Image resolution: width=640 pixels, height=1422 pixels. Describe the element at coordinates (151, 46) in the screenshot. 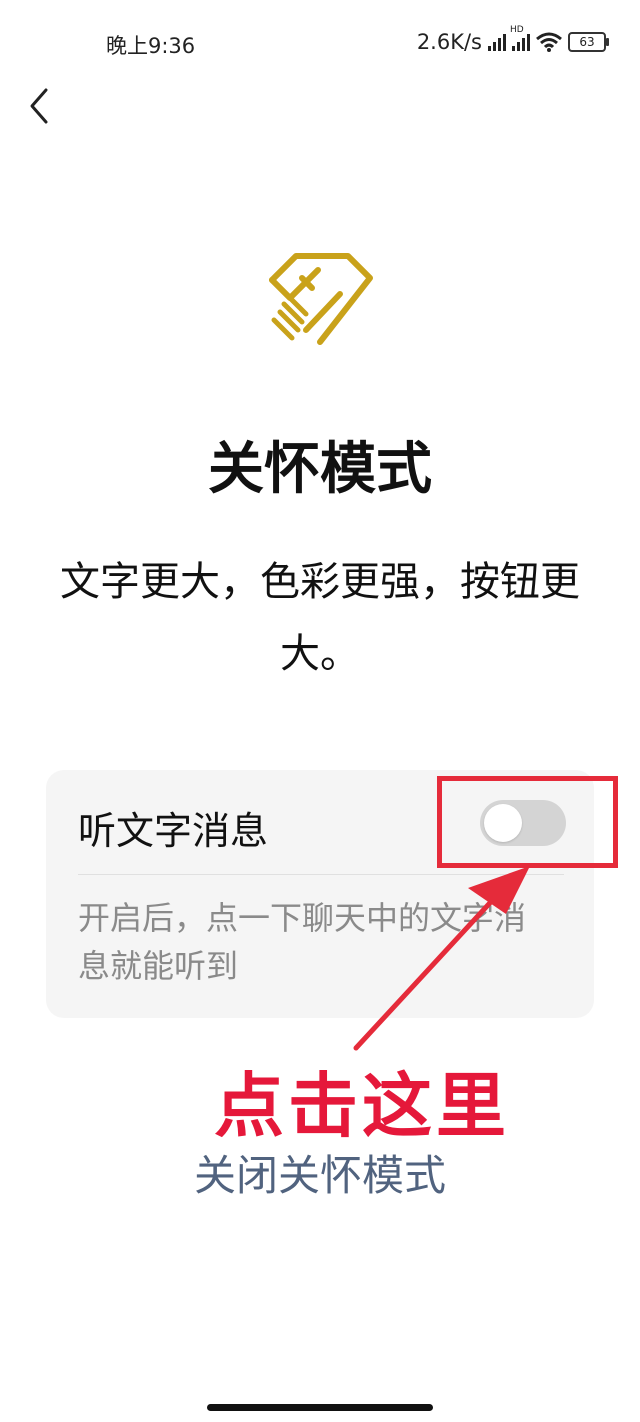

I see `status-time: 晚上9:36` at that location.